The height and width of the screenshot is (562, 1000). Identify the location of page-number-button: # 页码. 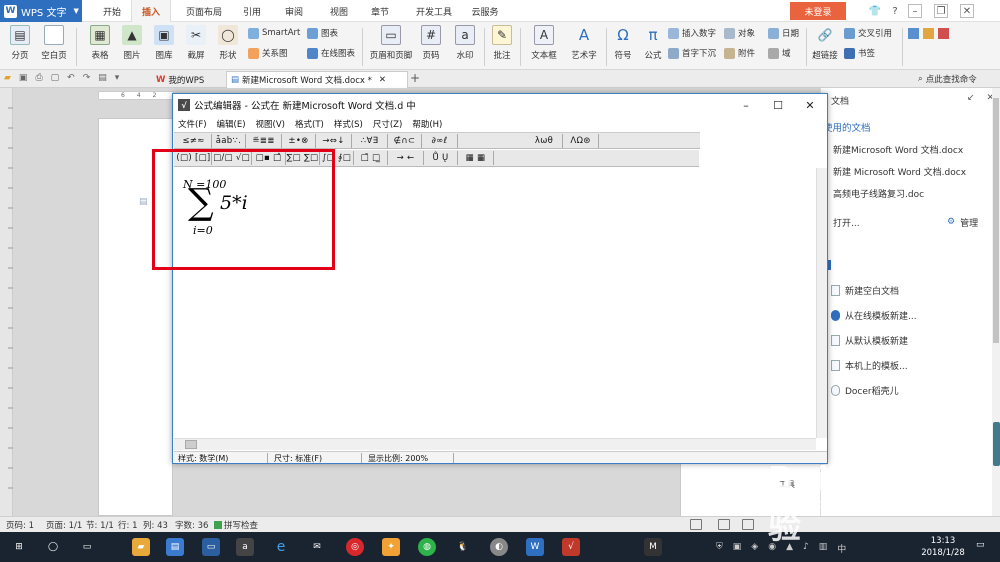
(431, 43).